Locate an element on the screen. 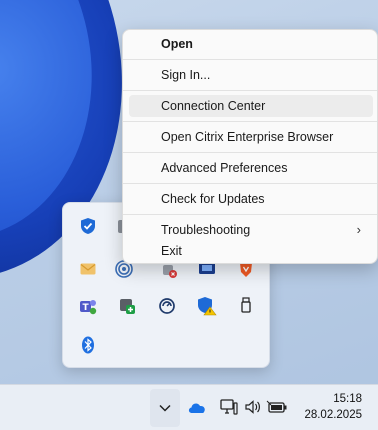  clock-date: 28.02.2025 is located at coordinates (333, 415).